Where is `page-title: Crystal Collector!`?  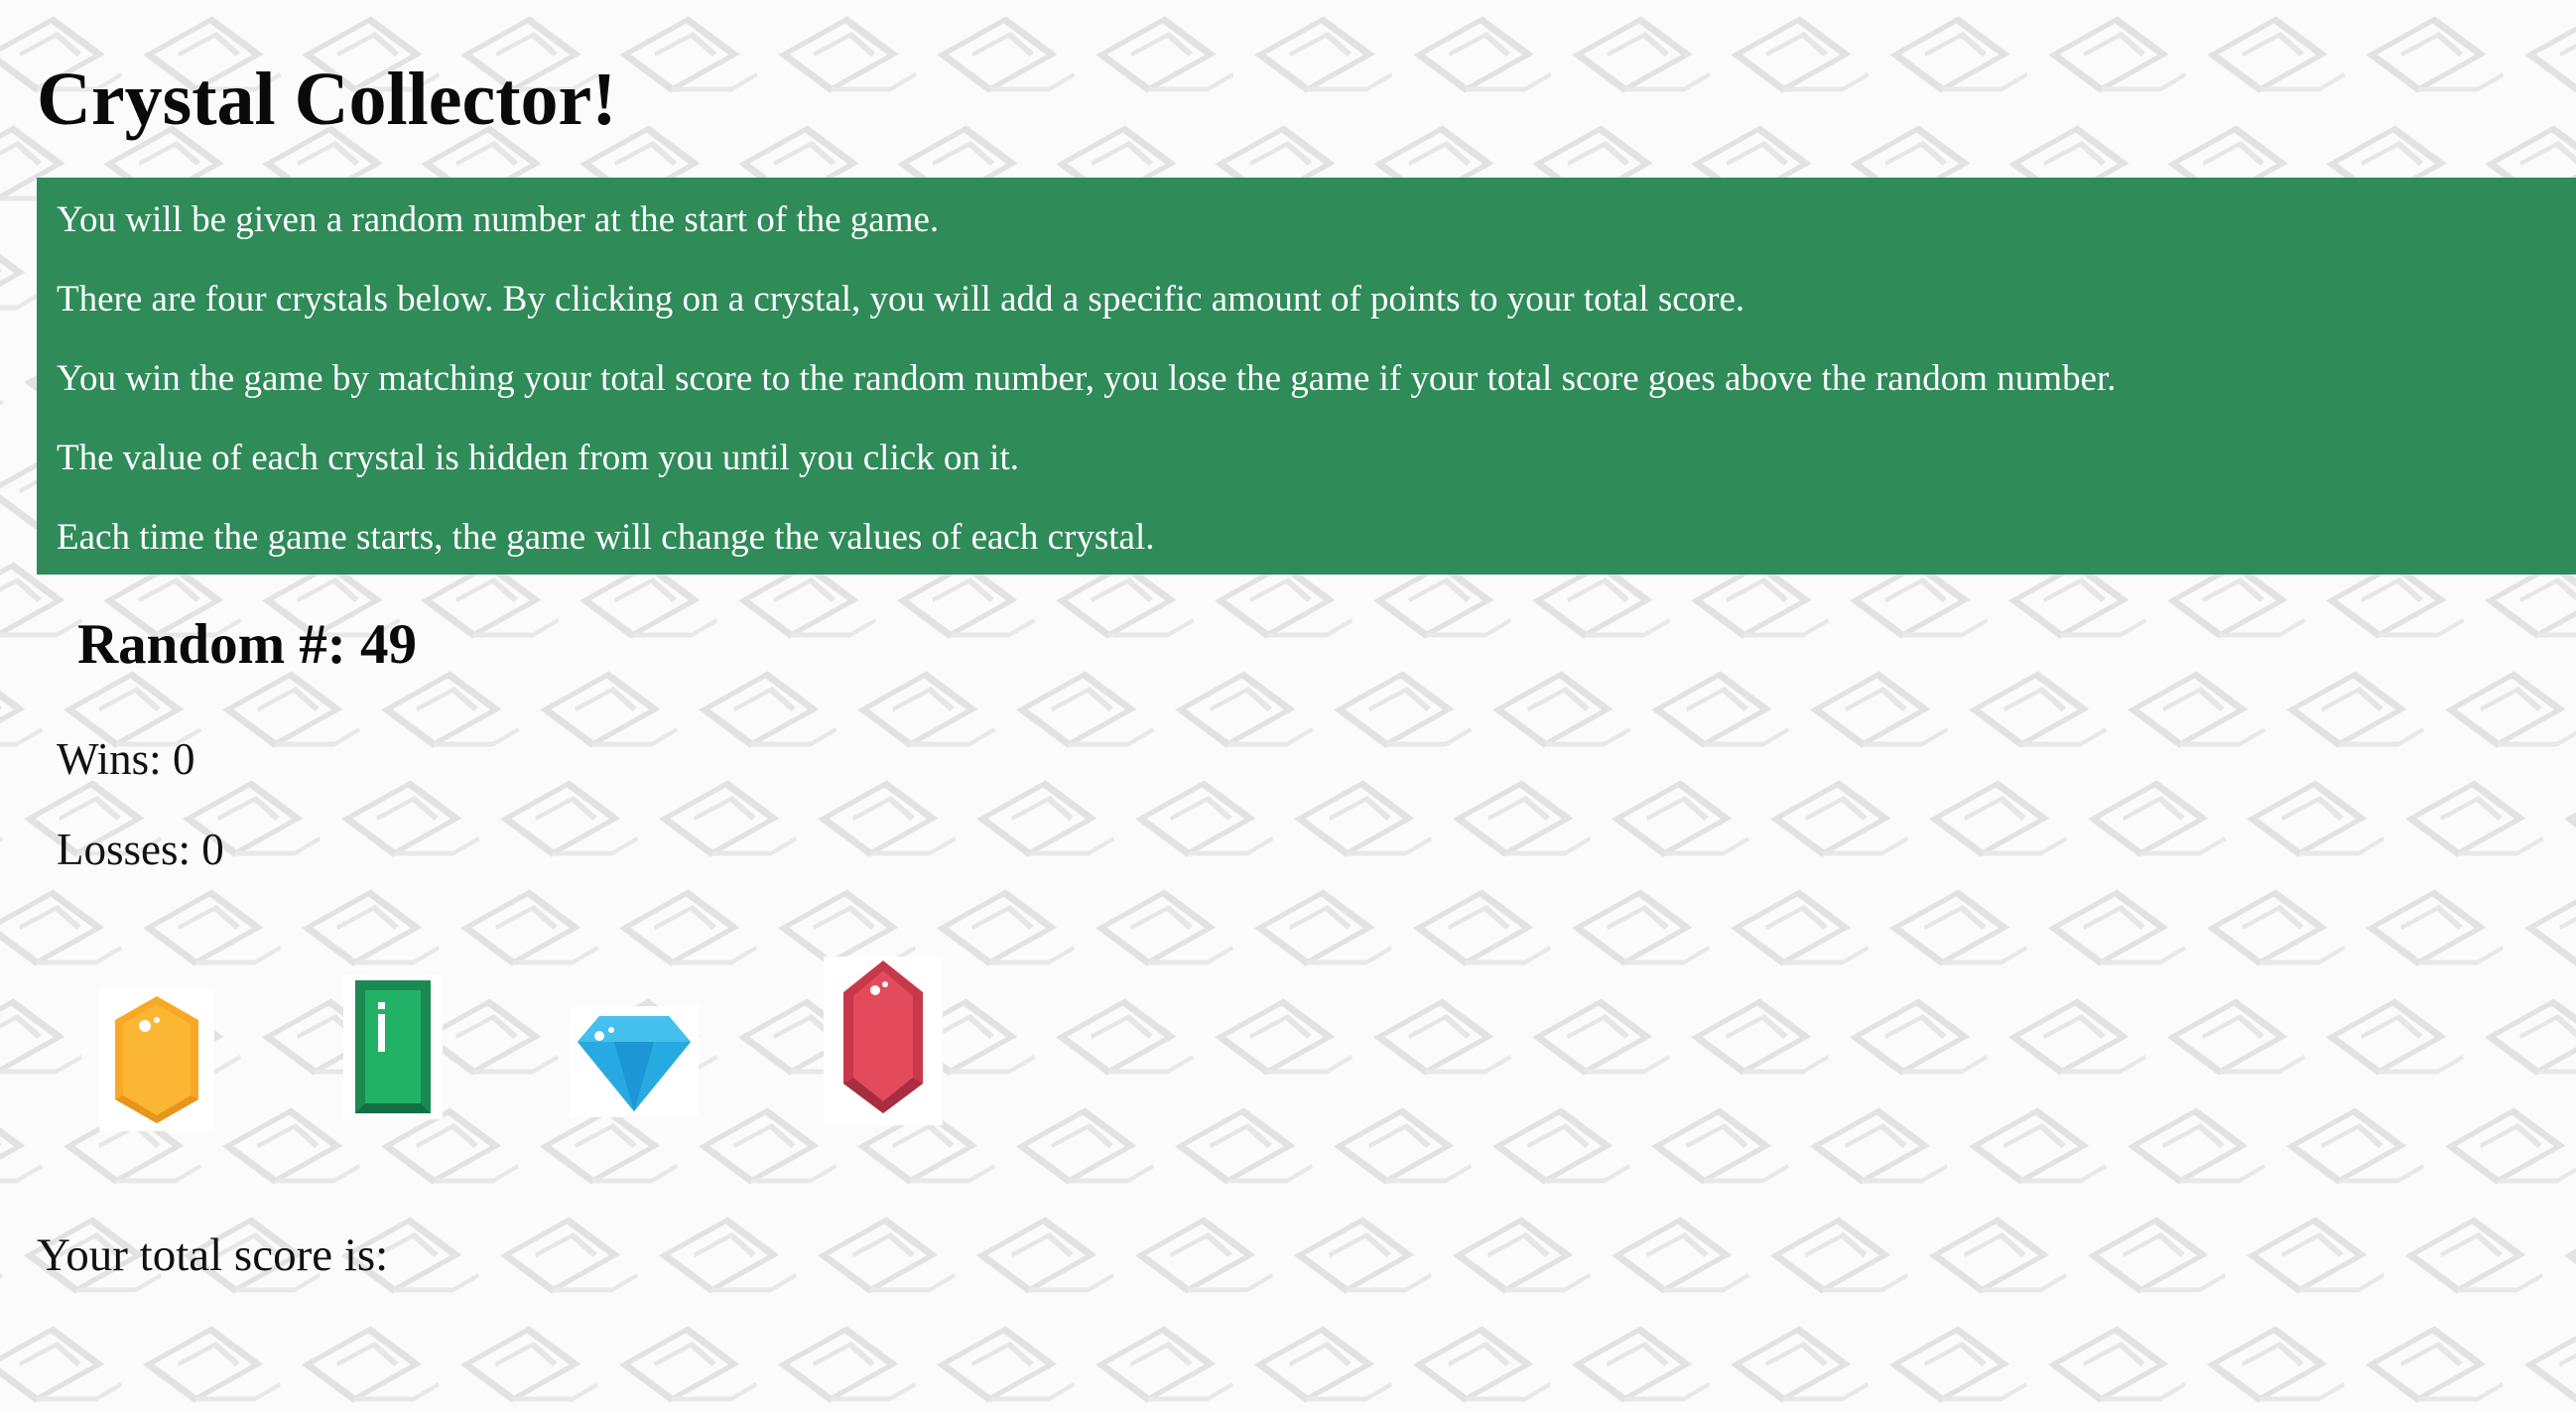
page-title: Crystal Collector! is located at coordinates (327, 99).